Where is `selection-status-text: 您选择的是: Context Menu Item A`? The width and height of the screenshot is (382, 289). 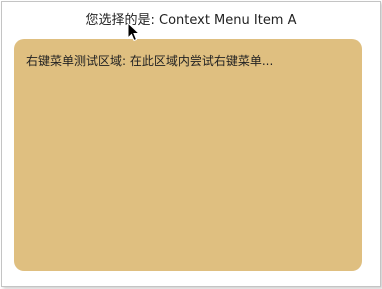
selection-status-text: 您选择的是: Context Menu Item A is located at coordinates (191, 20).